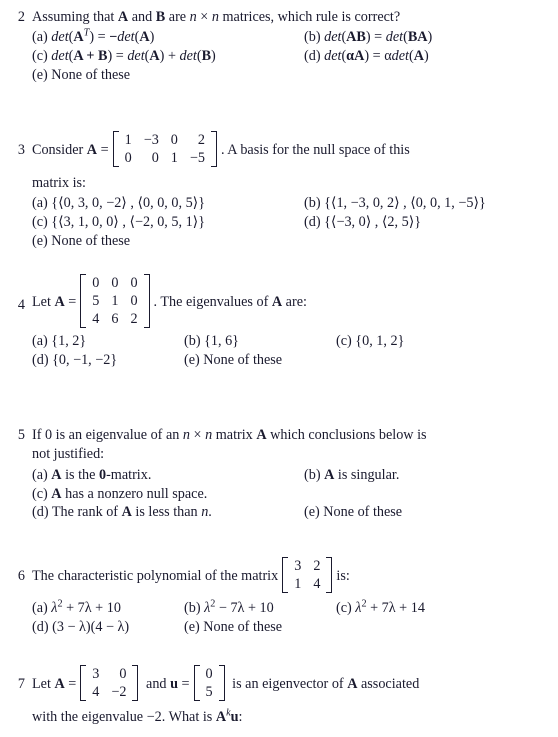 The image size is (558, 737). I want to click on q7-vectorU-bracket-right, so click(221, 683).